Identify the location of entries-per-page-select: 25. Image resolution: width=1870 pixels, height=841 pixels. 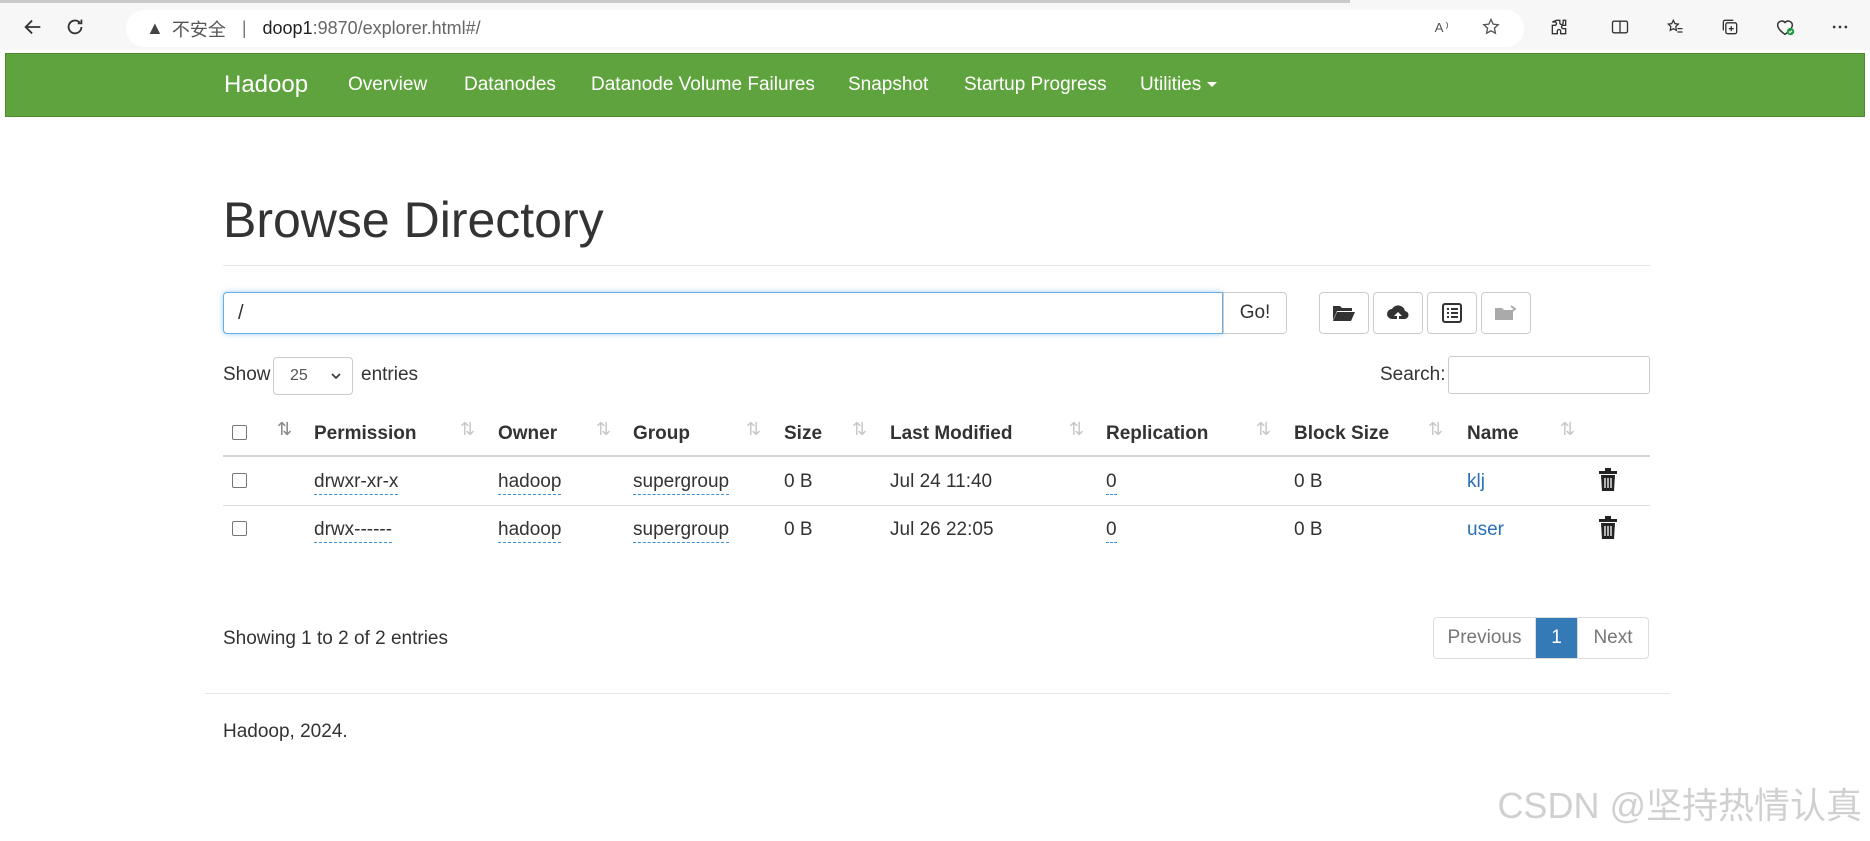
(313, 376).